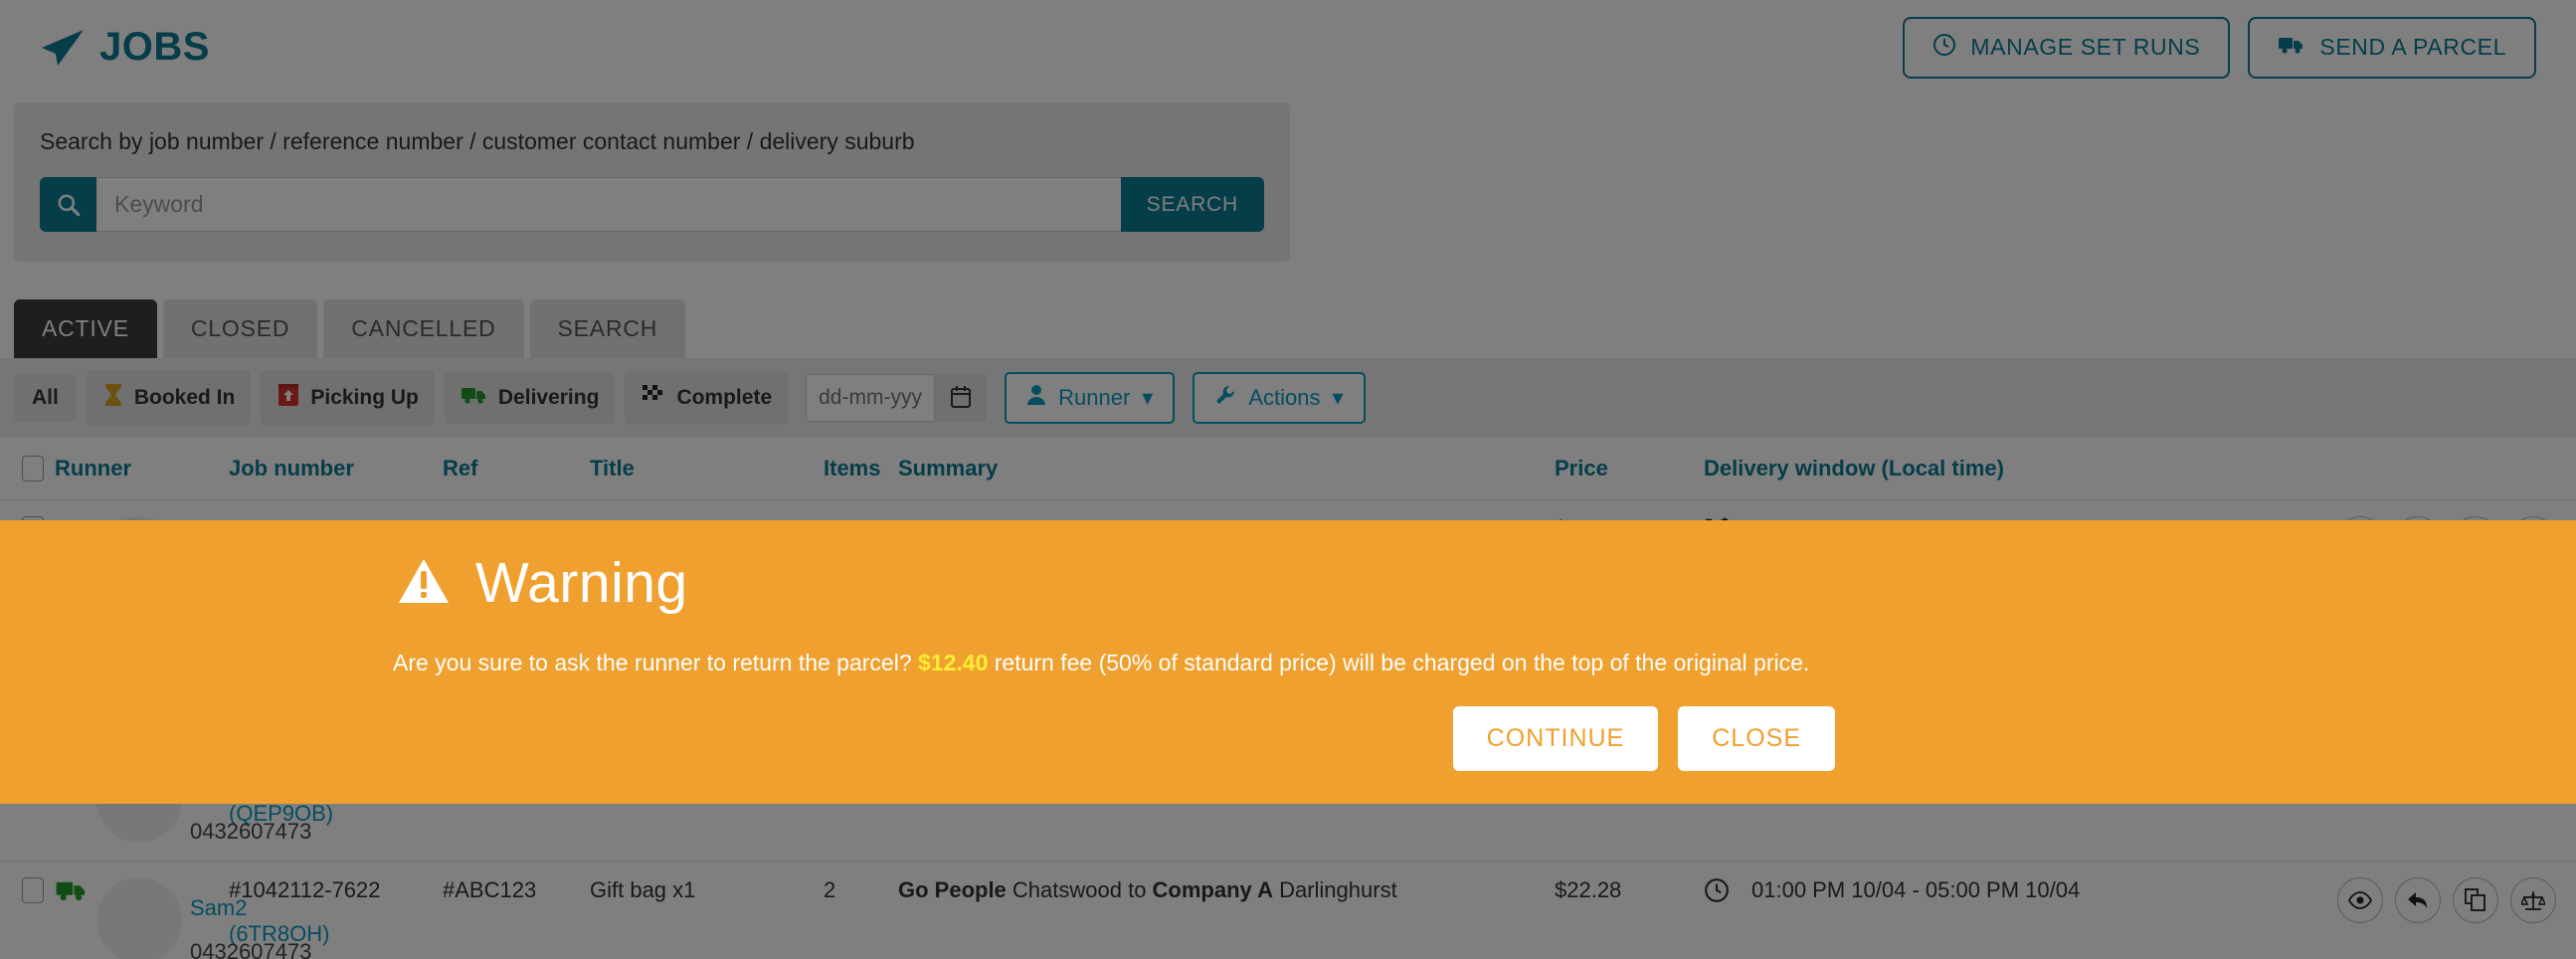  What do you see at coordinates (608, 205) in the screenshot?
I see `search-input` at bounding box center [608, 205].